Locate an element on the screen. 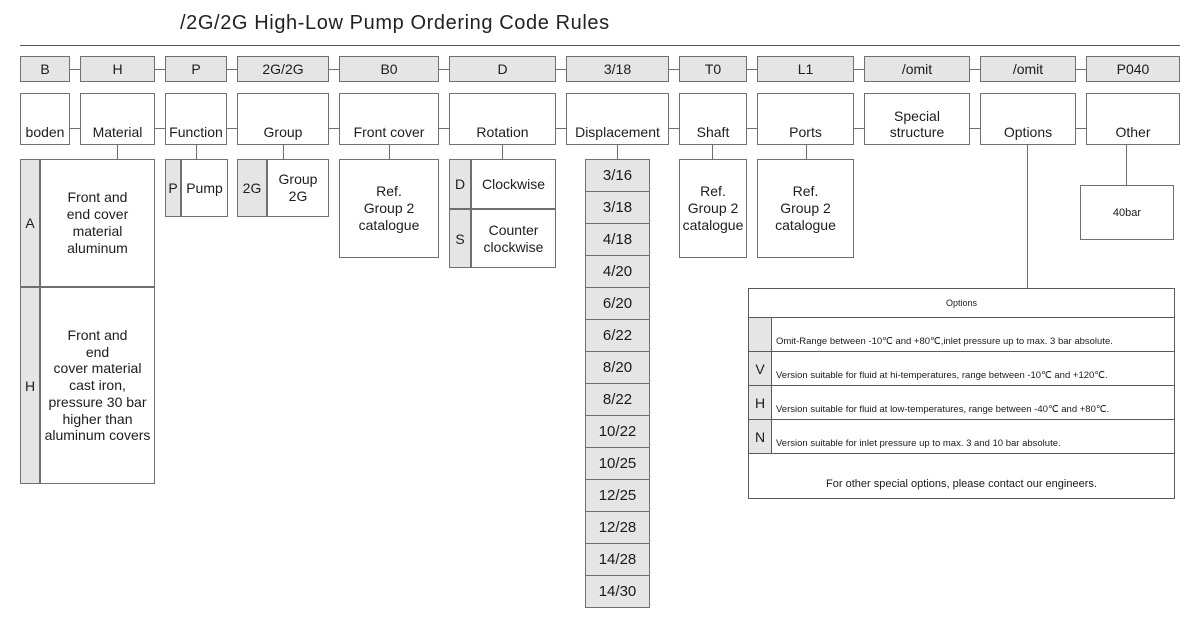 This screenshot has height=631, width=1200. displacement-item: 8/22 is located at coordinates (617, 399).